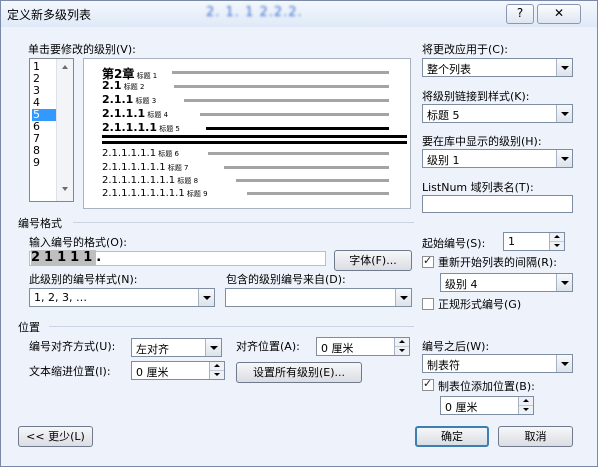 This screenshot has width=598, height=467. Describe the element at coordinates (101, 257) in the screenshot. I see `format-suffix: .` at that location.